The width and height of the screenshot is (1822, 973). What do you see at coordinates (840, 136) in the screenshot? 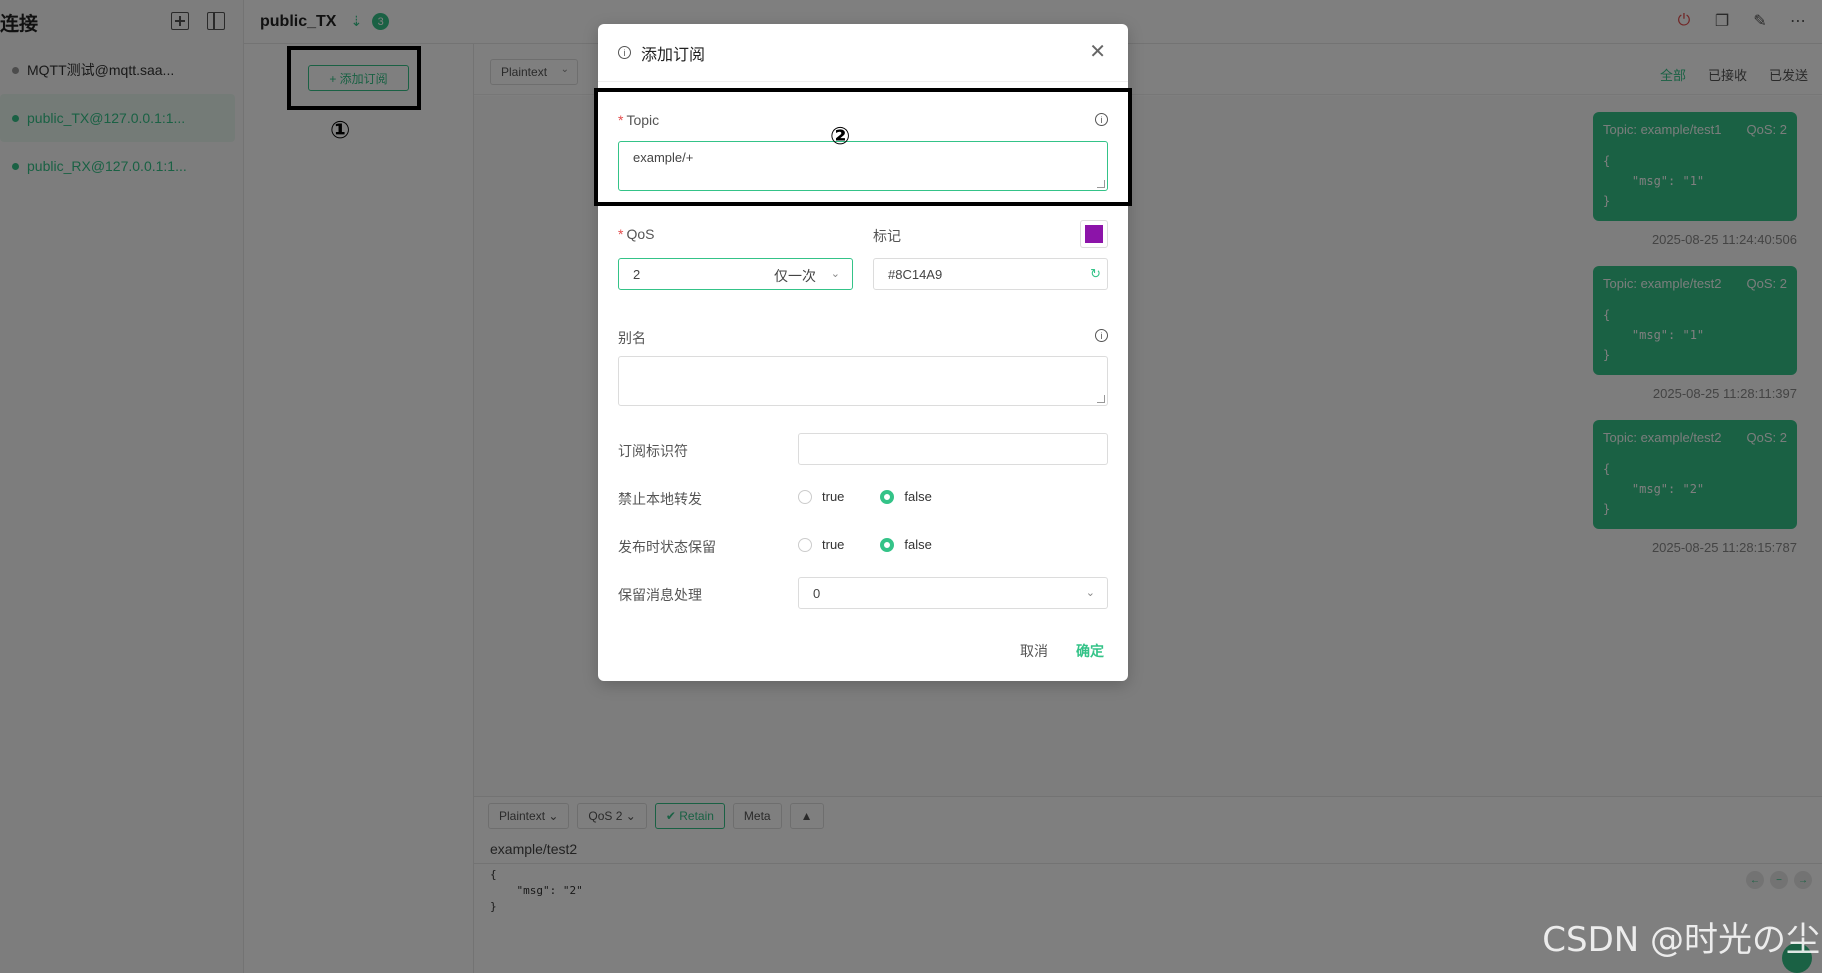
I see `annotation-step2: ②` at bounding box center [840, 136].